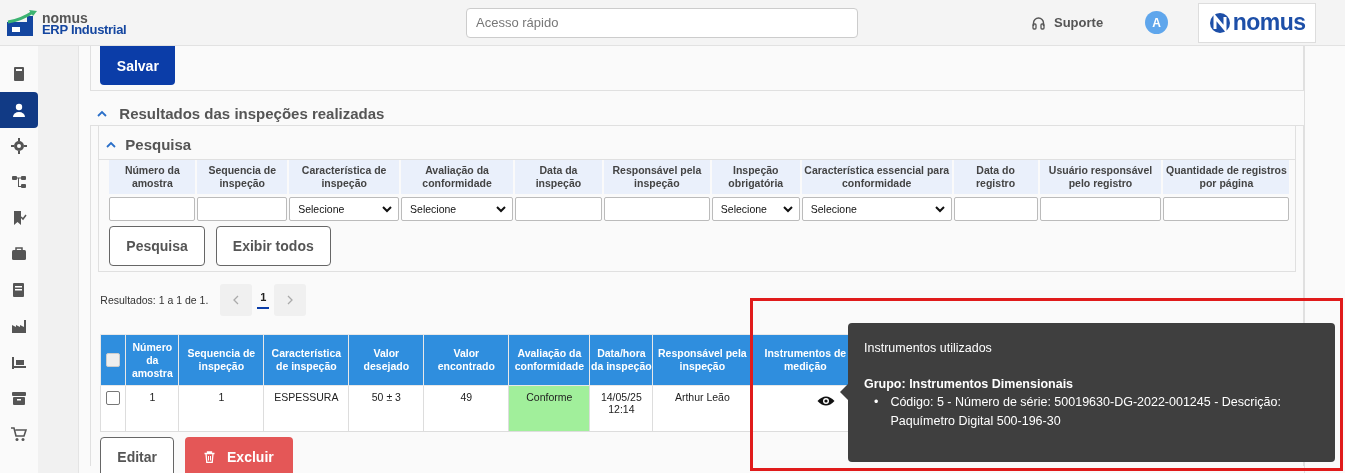  Describe the element at coordinates (113, 398) in the screenshot. I see `row-checkbox` at that location.